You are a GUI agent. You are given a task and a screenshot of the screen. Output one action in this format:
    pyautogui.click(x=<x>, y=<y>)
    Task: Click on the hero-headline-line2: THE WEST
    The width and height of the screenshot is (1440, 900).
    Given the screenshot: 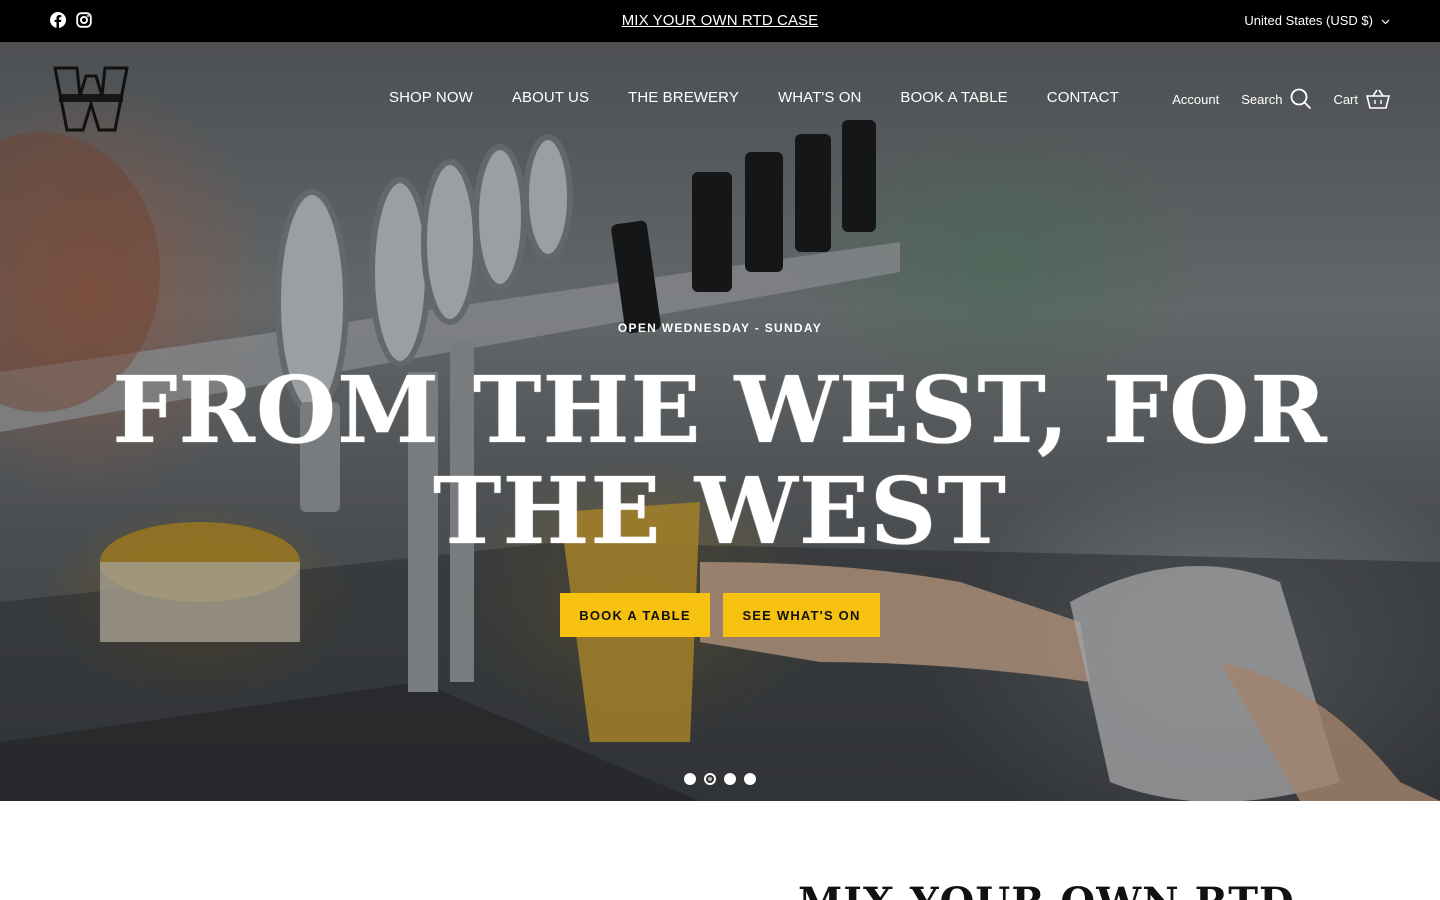 What is the action you would take?
    pyautogui.click(x=720, y=511)
    